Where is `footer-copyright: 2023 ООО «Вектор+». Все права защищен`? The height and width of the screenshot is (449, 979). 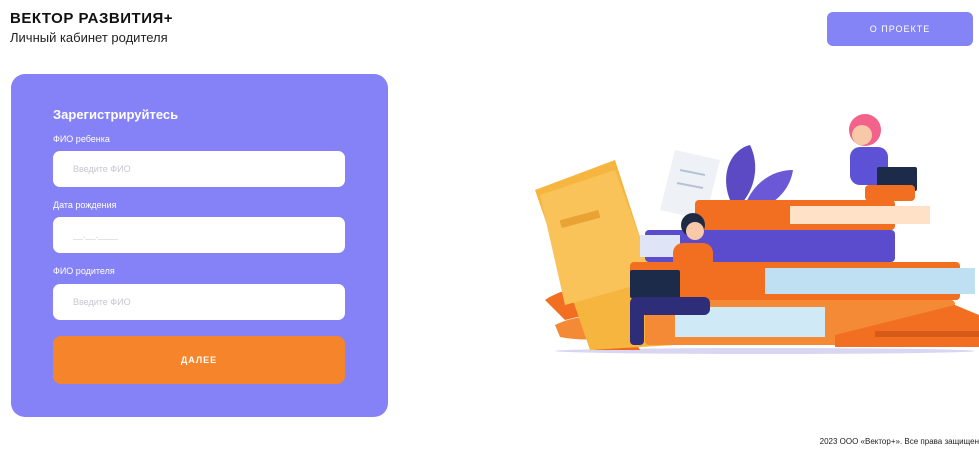 footer-copyright: 2023 ООО «Вектор+». Все права защищен is located at coordinates (899, 441).